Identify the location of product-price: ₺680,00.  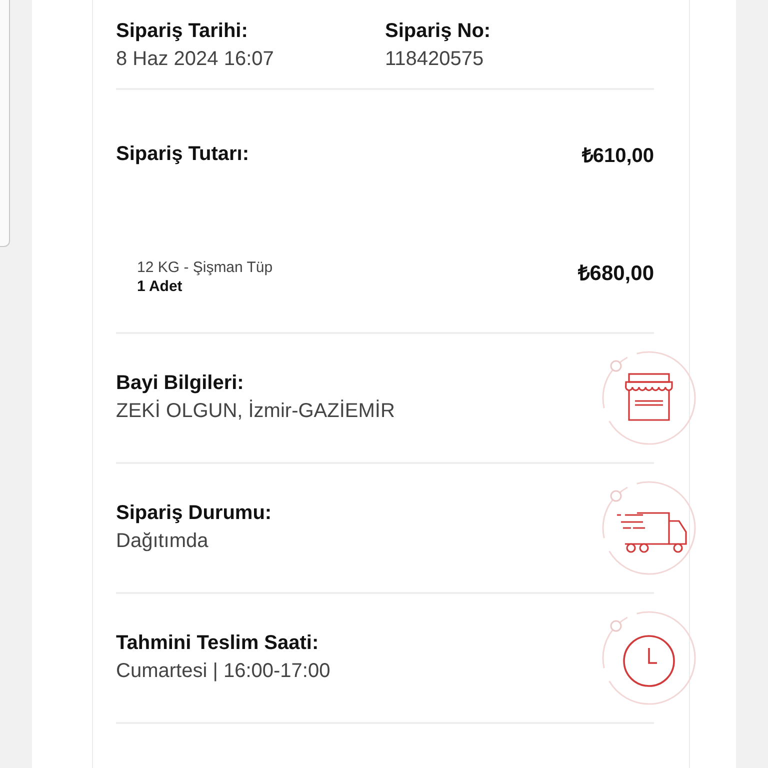
(616, 273).